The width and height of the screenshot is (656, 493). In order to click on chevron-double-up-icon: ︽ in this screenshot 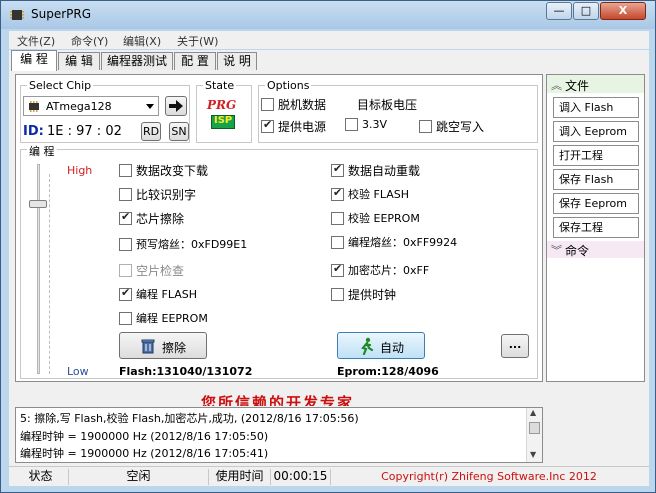, I will do `click(556, 85)`.